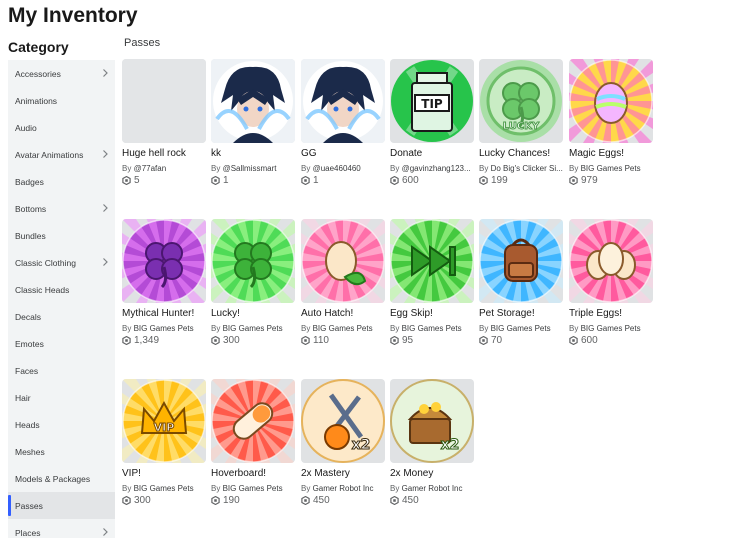  What do you see at coordinates (343, 474) in the screenshot?
I see `pass-name: 2x Mastery` at bounding box center [343, 474].